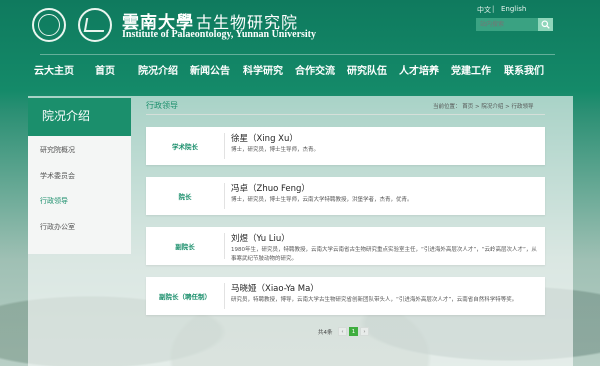  What do you see at coordinates (185, 197) in the screenshot?
I see `leader-role: 院长` at bounding box center [185, 197].